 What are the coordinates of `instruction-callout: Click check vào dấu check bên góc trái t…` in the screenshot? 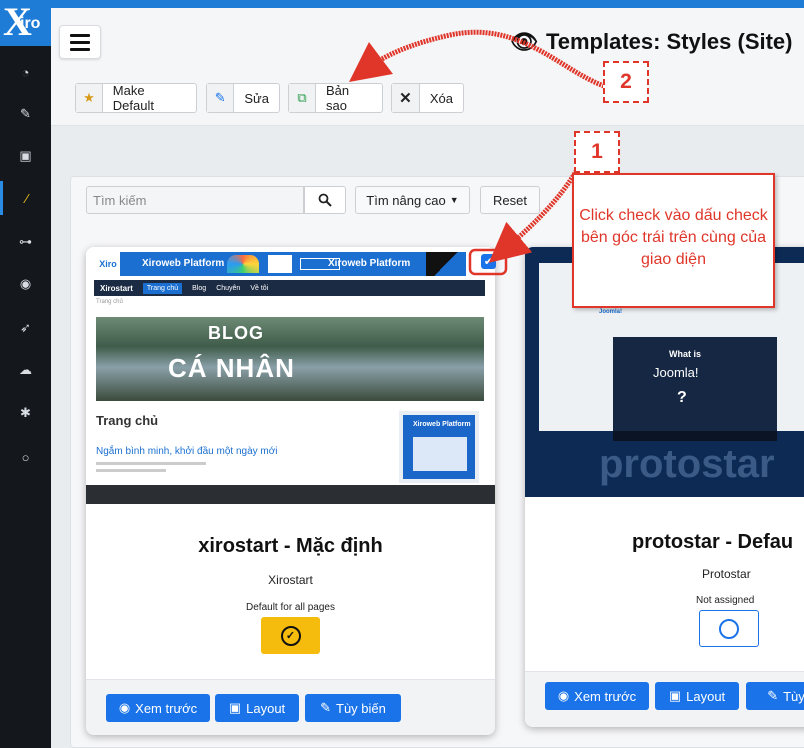 It's located at (673, 240).